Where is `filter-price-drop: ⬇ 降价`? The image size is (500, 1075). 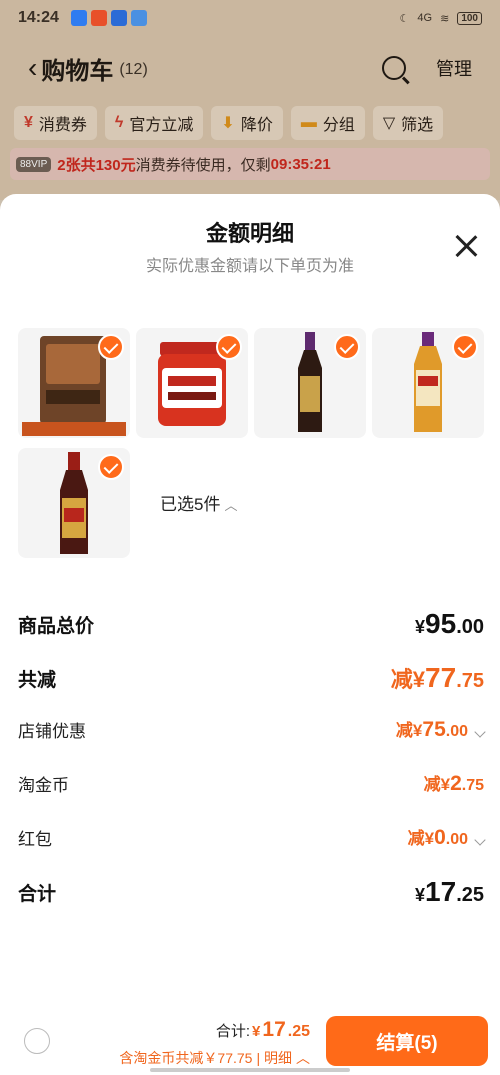 filter-price-drop: ⬇ 降价 is located at coordinates (247, 123).